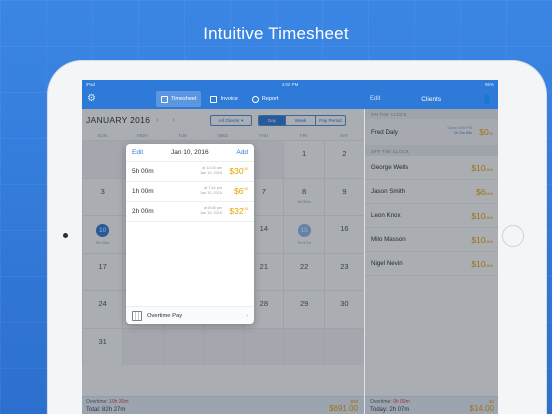  Describe the element at coordinates (190, 172) in the screenshot. I see `time-entry-row: 5h 00m at 11:04 am Jan 10, 2016 $3000` at that location.